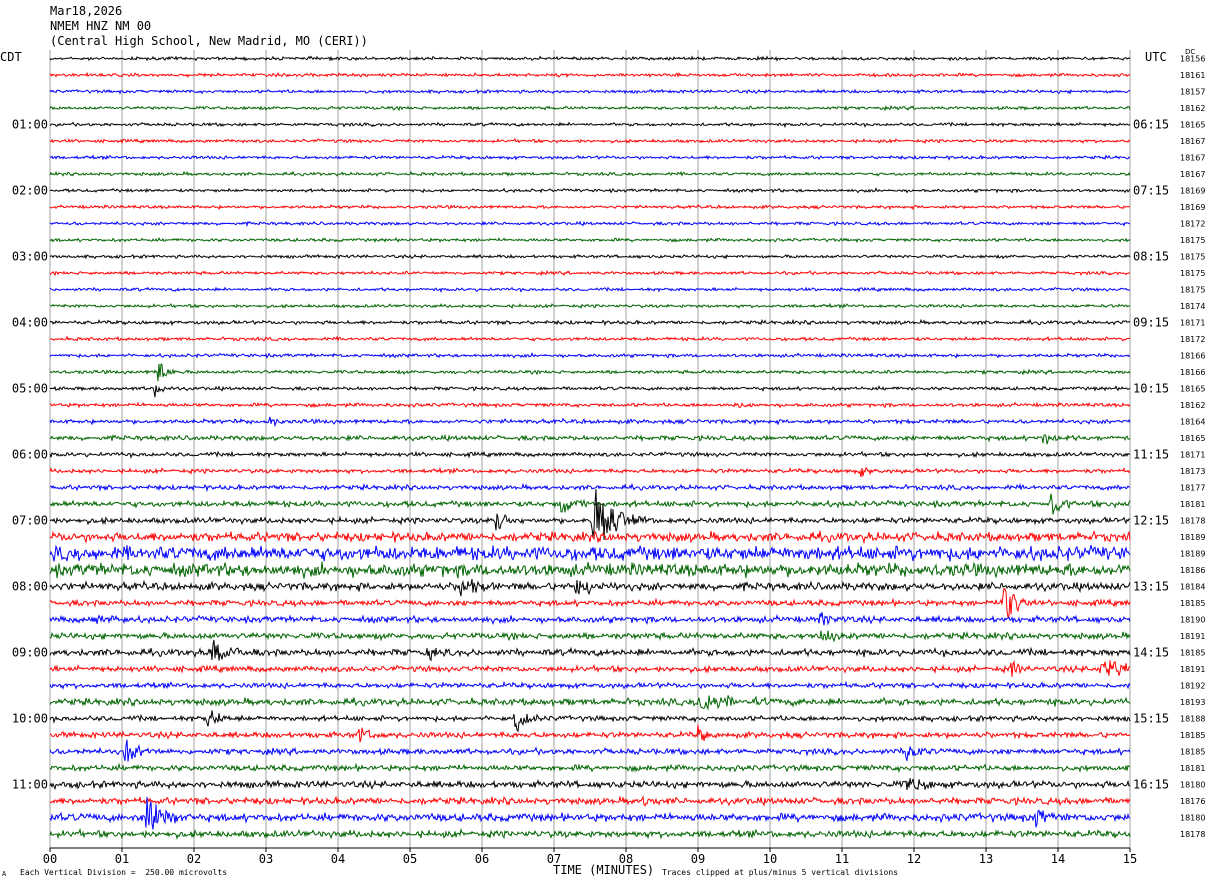 This screenshot has width=1210, height=886. Describe the element at coordinates (1192, 75) in the screenshot. I see `dc-offset-label: 18161` at that location.